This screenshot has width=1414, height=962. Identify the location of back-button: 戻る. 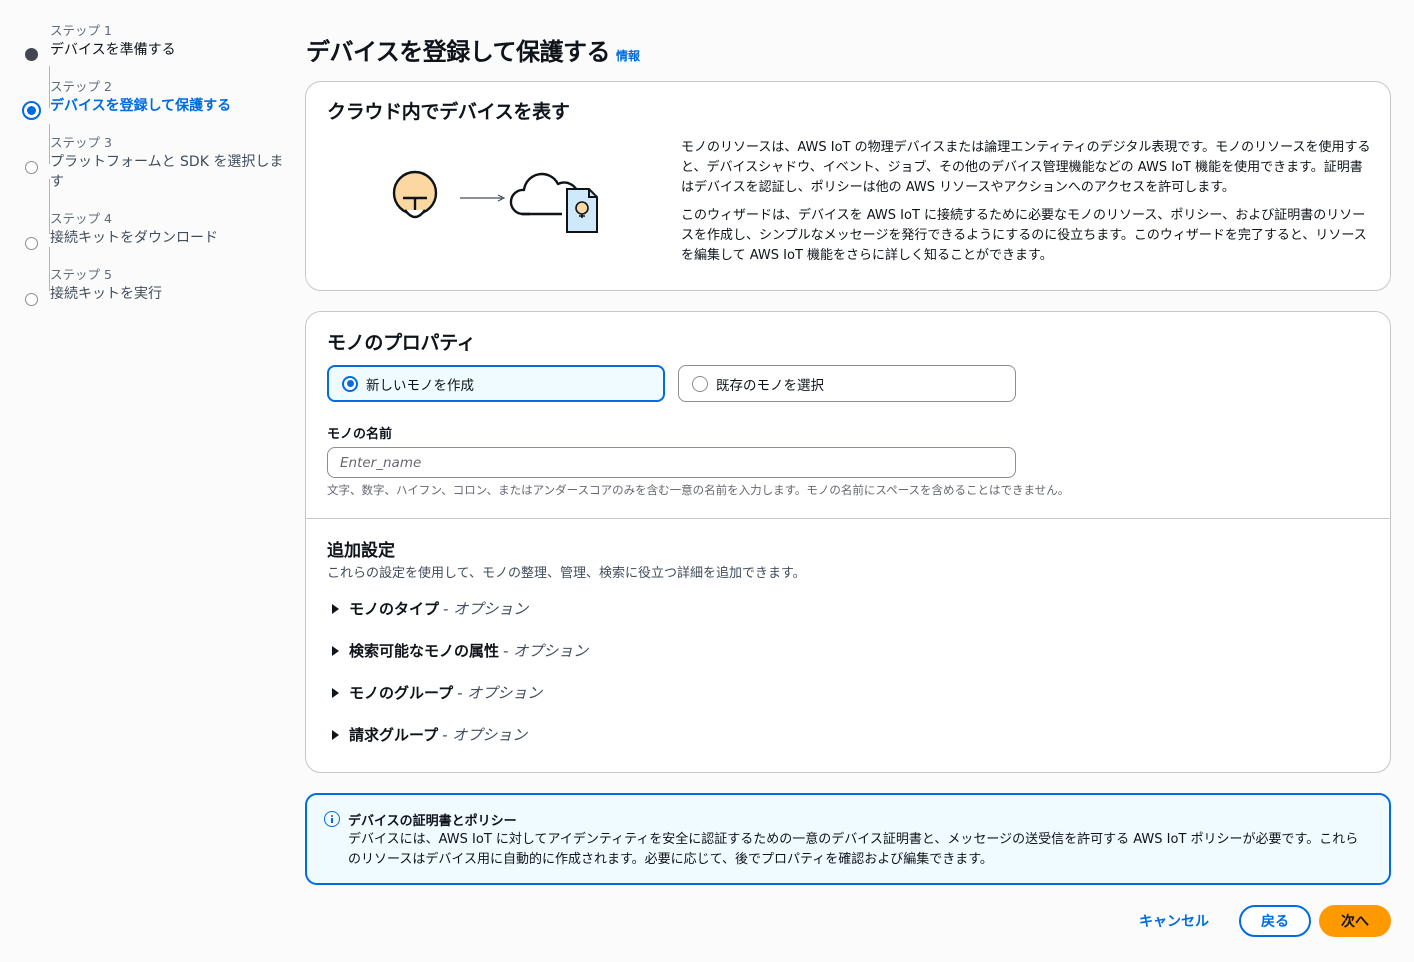
(1275, 921).